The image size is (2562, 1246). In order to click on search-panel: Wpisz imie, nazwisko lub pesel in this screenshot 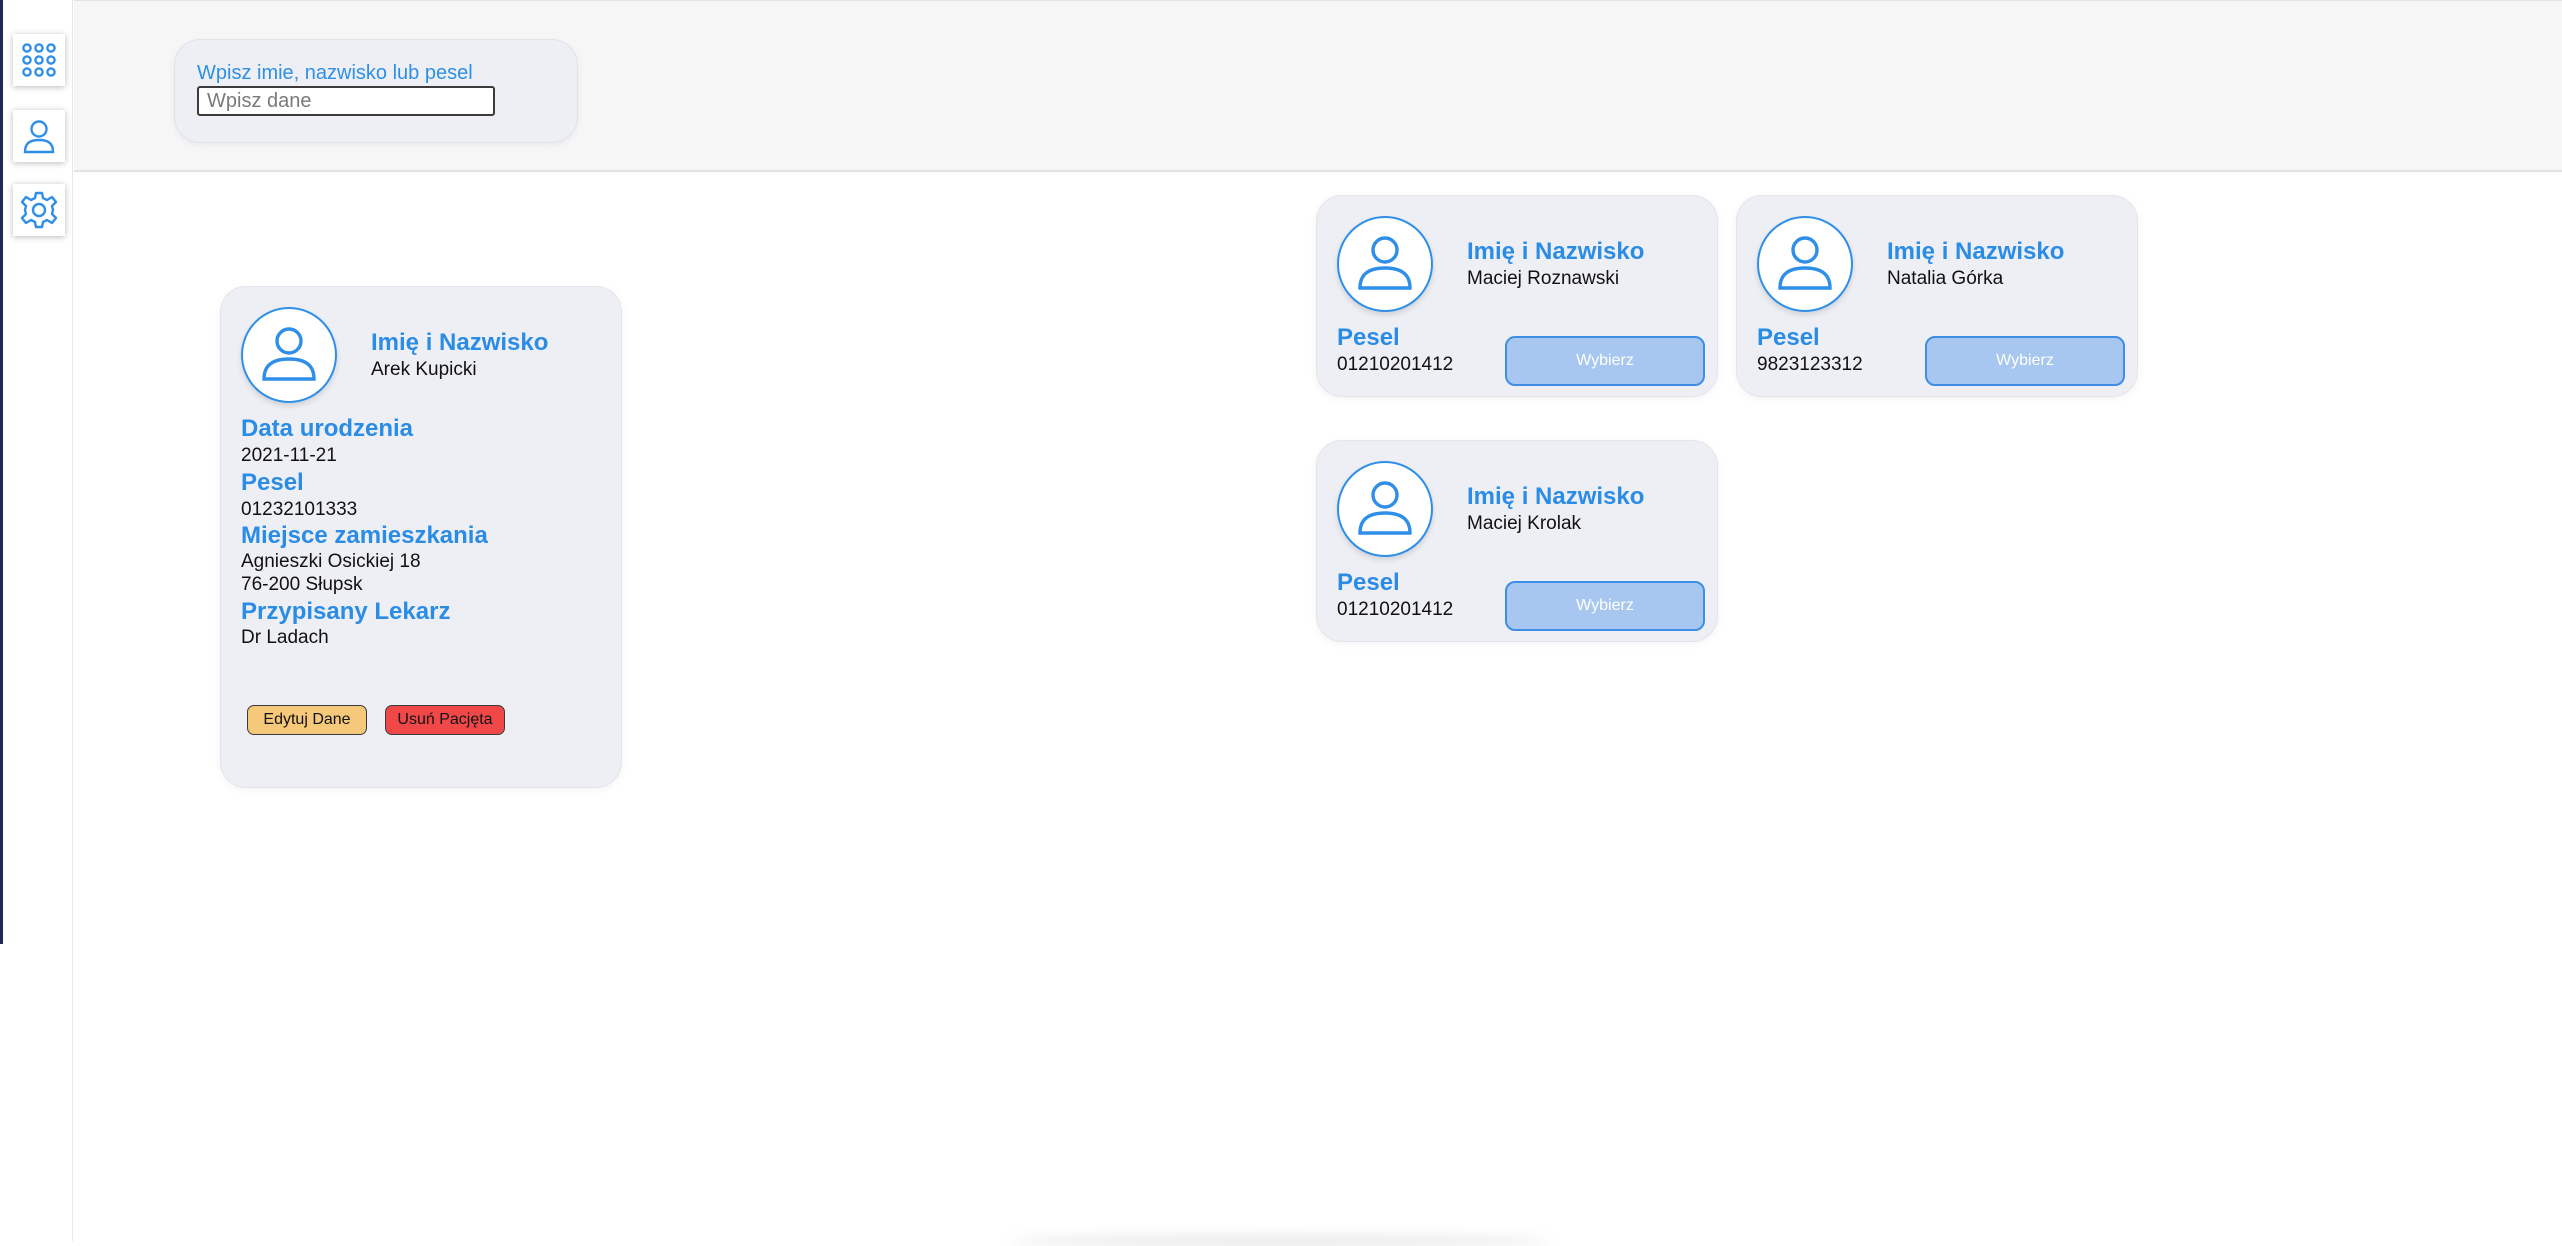, I will do `click(376, 91)`.